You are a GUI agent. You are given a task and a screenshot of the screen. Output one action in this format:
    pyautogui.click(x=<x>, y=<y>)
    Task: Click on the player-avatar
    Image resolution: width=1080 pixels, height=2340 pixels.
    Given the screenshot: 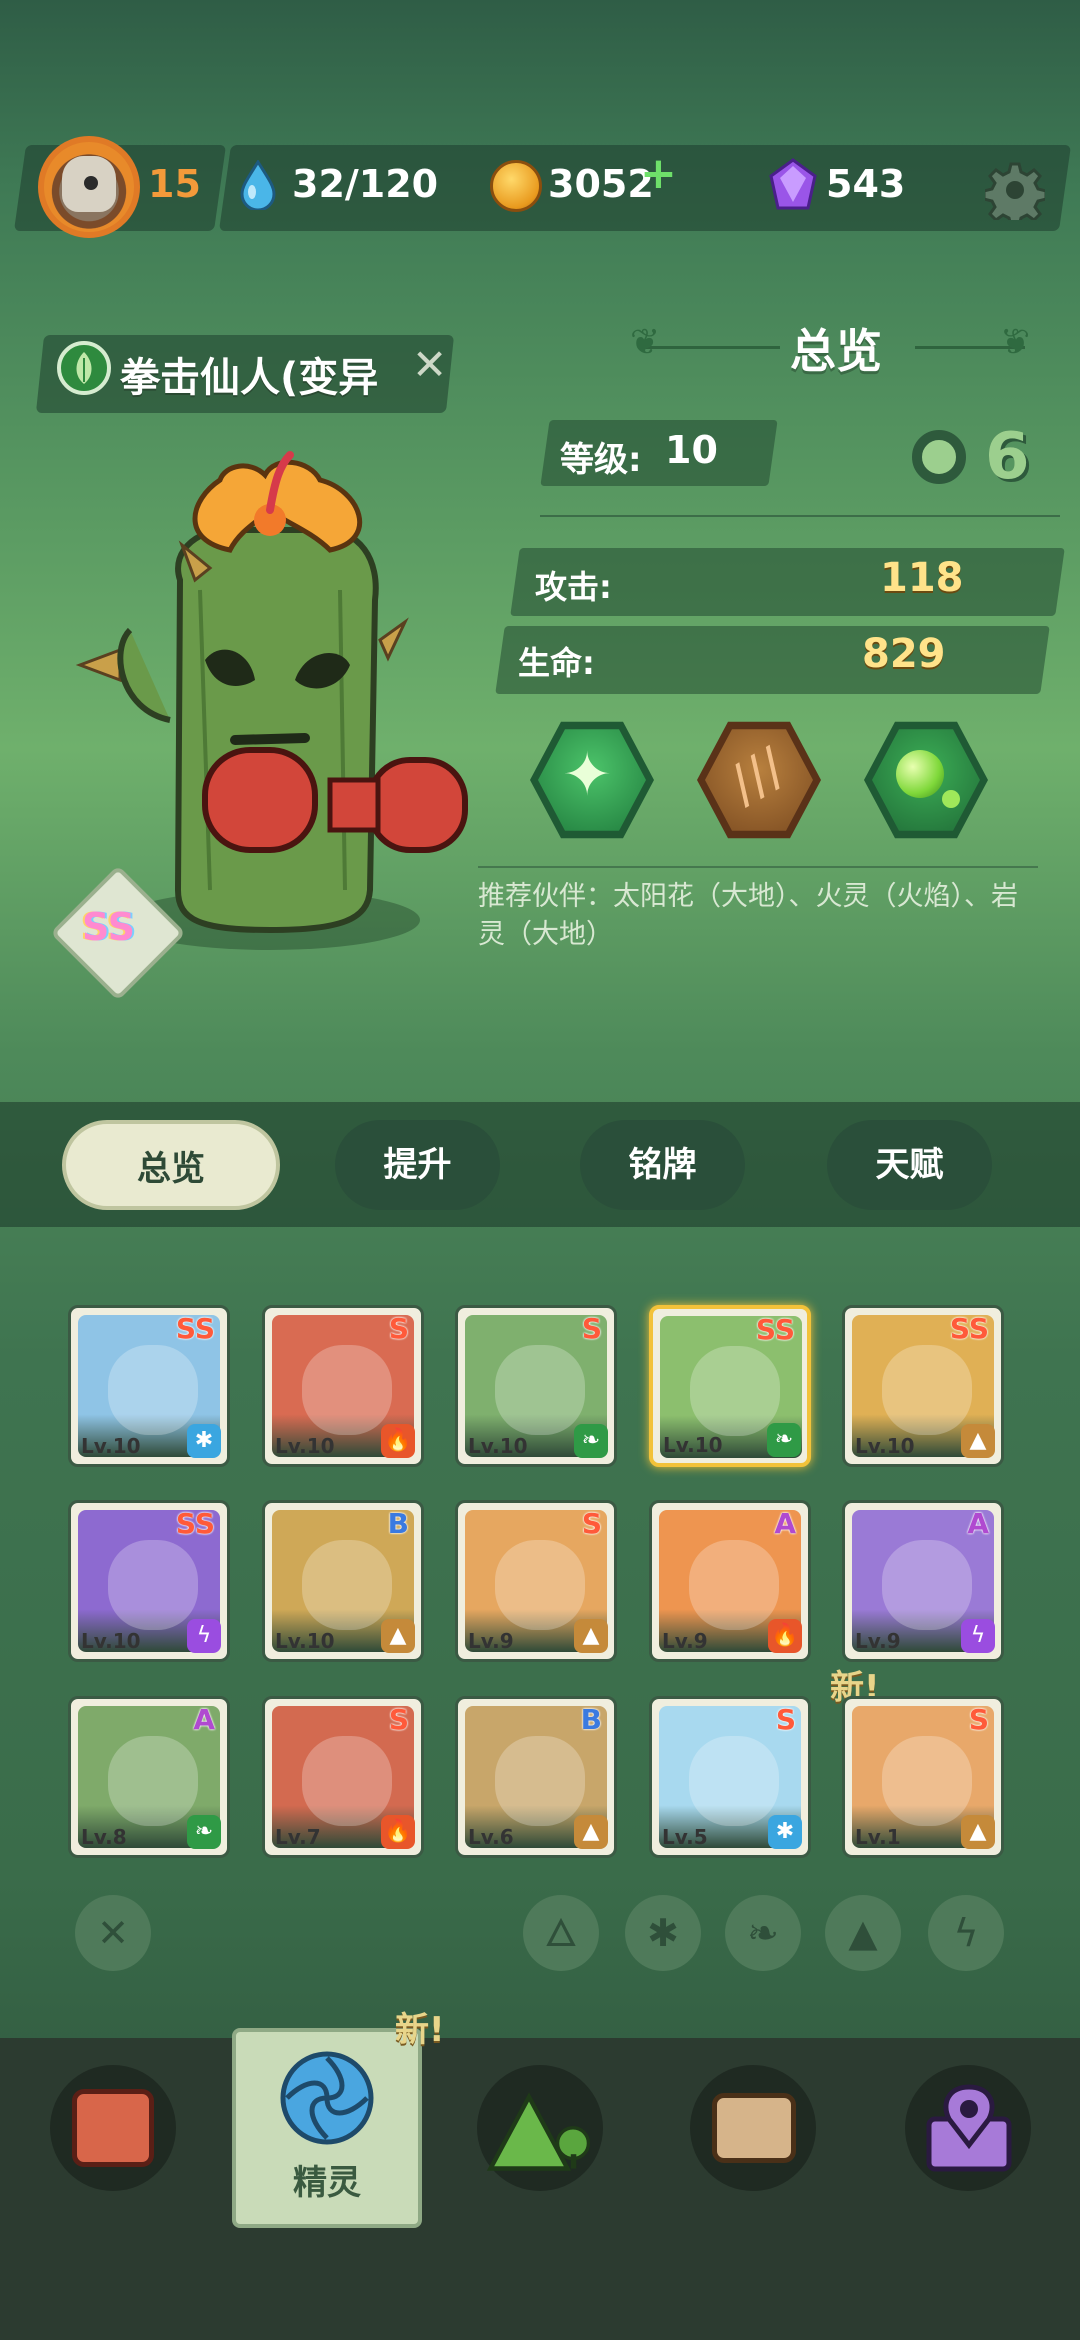 What is the action you would take?
    pyautogui.click(x=89, y=187)
    